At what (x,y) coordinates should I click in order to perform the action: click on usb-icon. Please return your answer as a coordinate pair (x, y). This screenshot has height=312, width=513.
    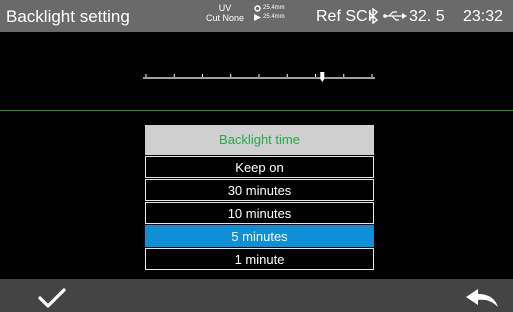
    Looking at the image, I should click on (395, 16).